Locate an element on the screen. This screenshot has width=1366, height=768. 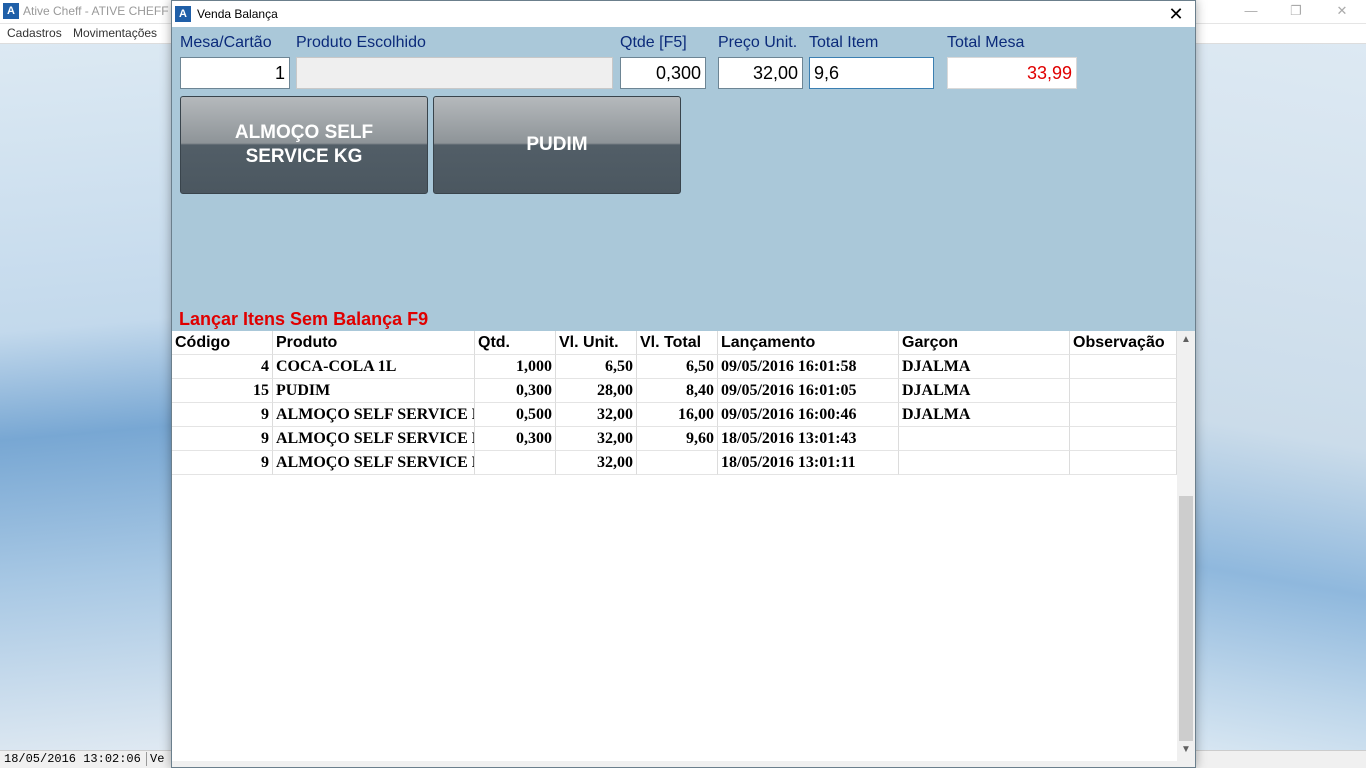
dialog-title: Venda Balança is located at coordinates (237, 14).